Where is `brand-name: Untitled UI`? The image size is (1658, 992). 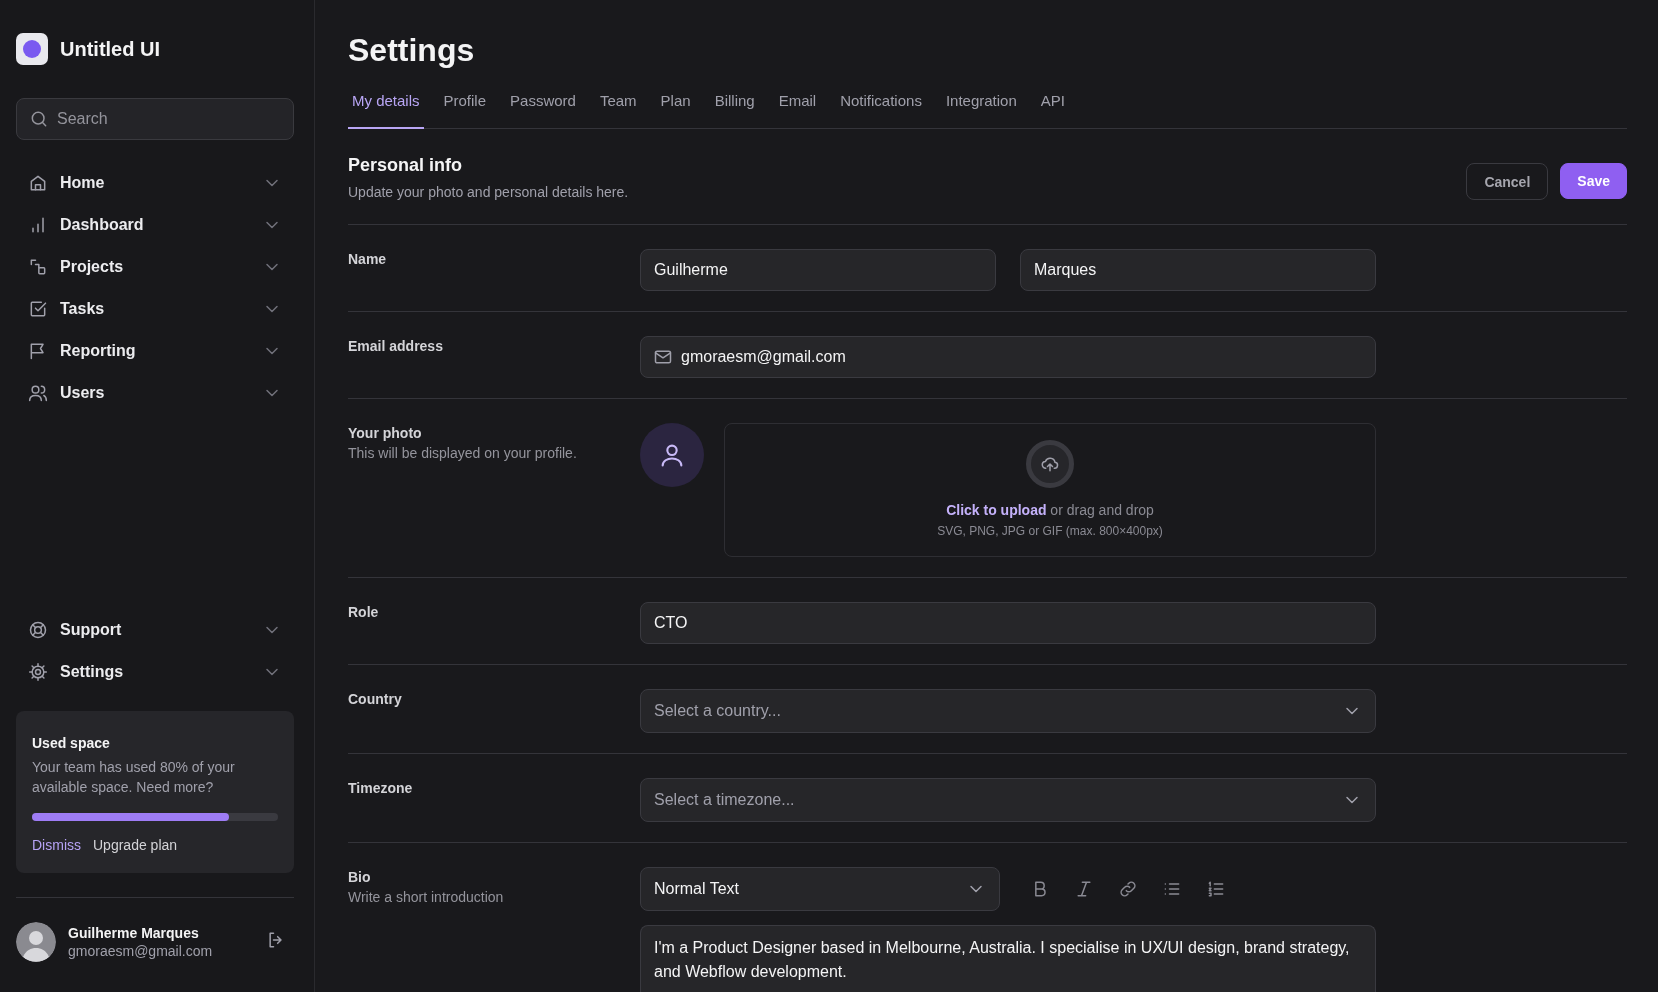
brand-name: Untitled UI is located at coordinates (110, 49).